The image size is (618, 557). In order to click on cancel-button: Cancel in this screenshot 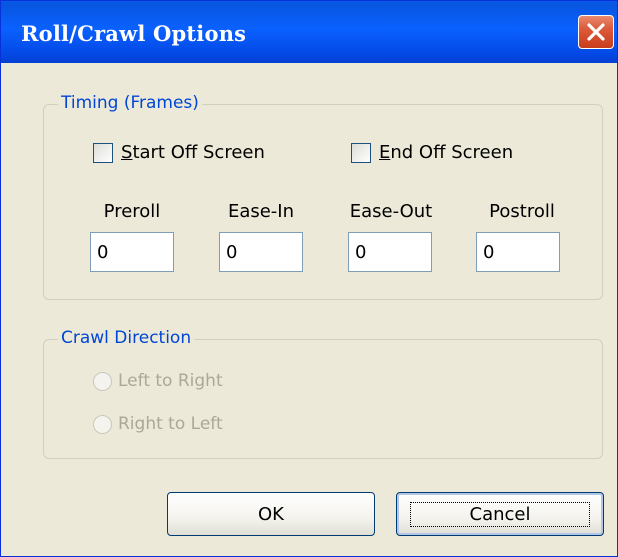, I will do `click(500, 514)`.